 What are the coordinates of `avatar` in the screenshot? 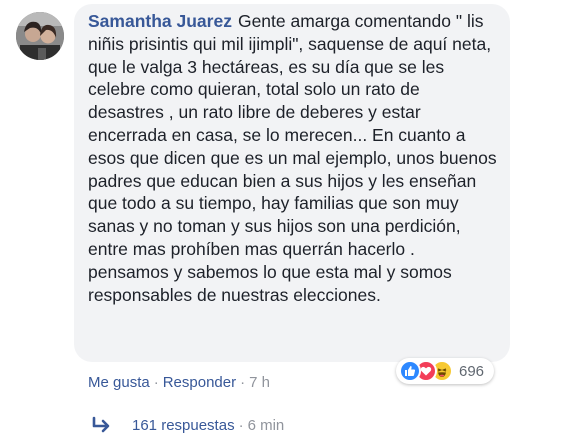 It's located at (40, 36).